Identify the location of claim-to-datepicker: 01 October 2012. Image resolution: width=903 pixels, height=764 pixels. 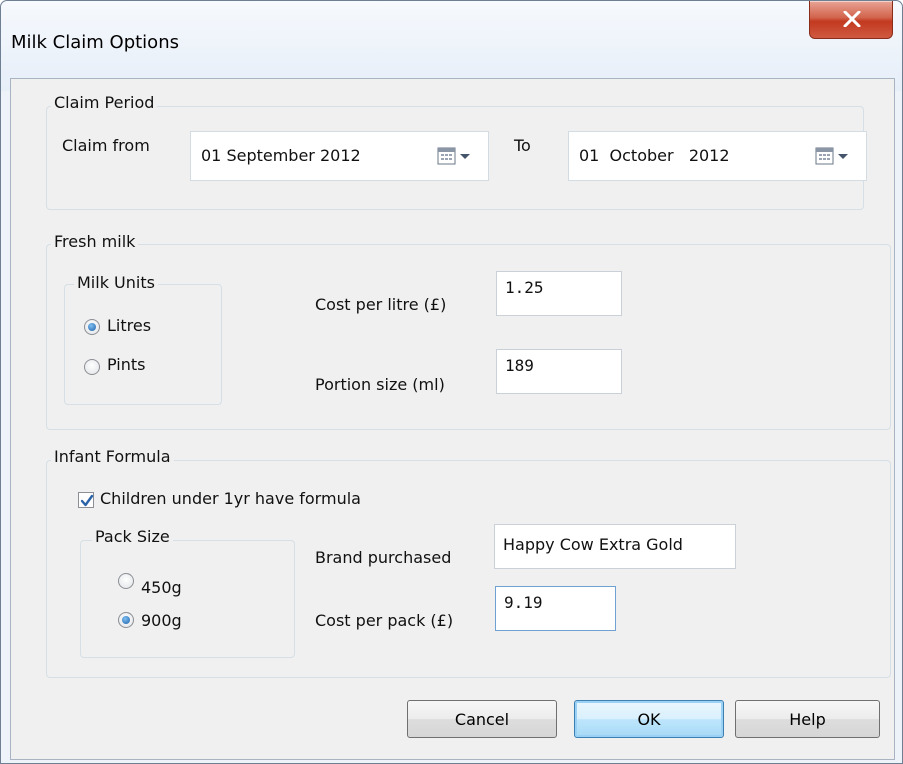
(717, 156).